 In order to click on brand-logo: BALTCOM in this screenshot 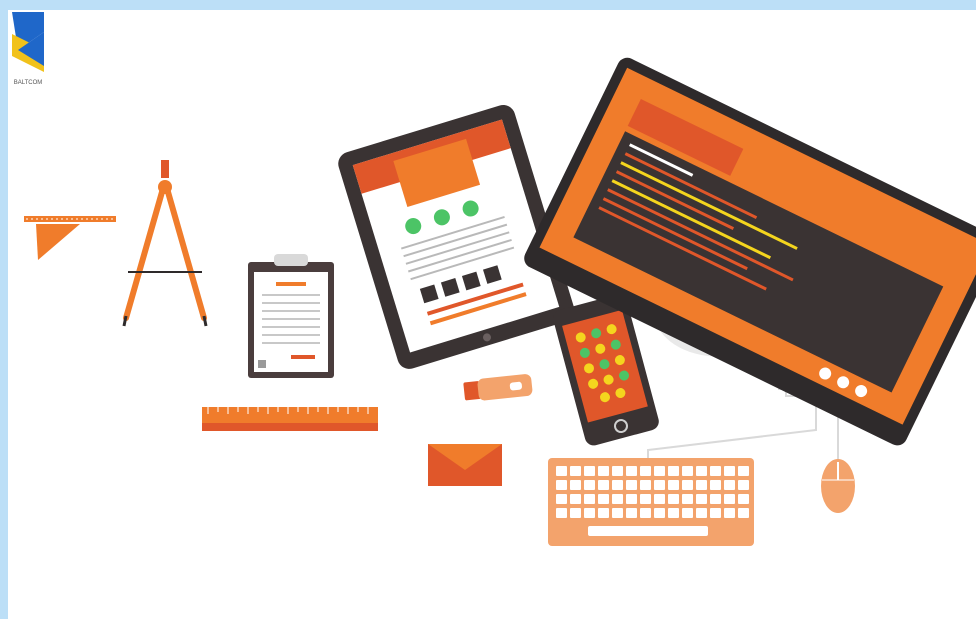, I will do `click(28, 49)`.